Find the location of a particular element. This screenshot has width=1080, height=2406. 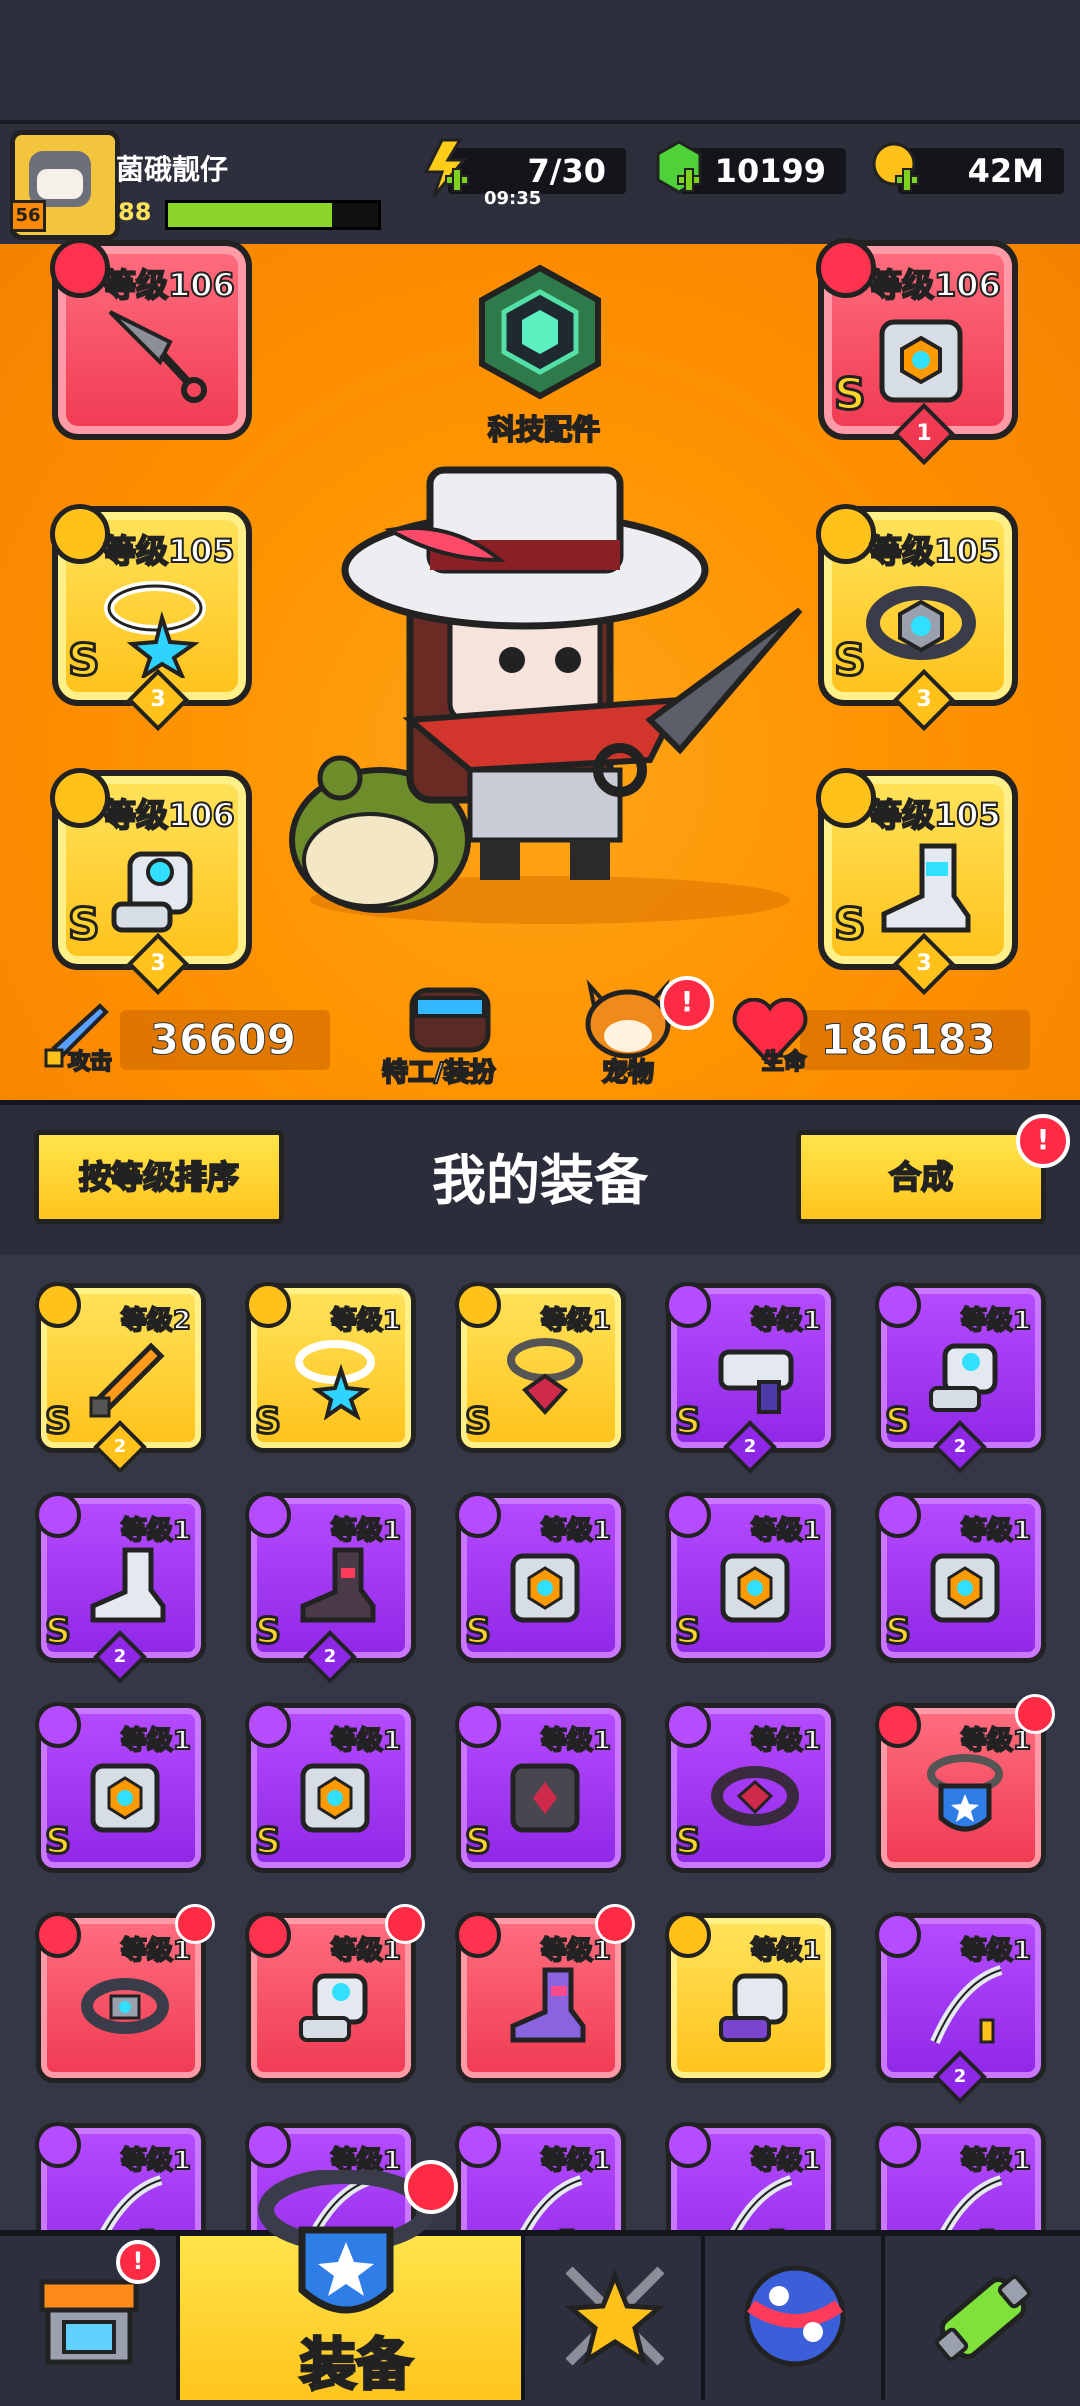

inventory-item: 等级2 S 2 is located at coordinates (120, 1378).